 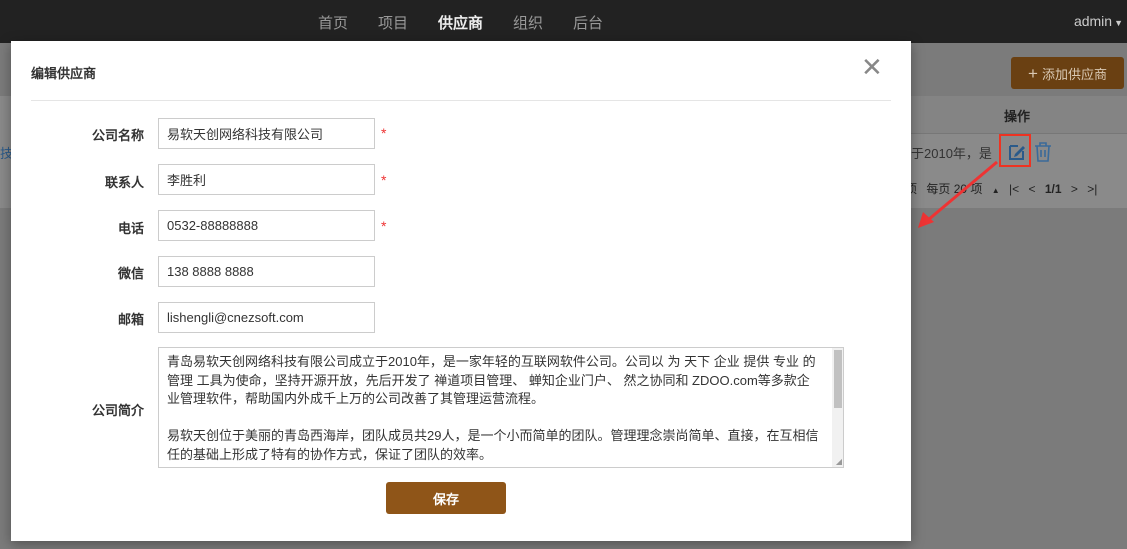 I want to click on company-name-required-mark: *, so click(x=384, y=133).